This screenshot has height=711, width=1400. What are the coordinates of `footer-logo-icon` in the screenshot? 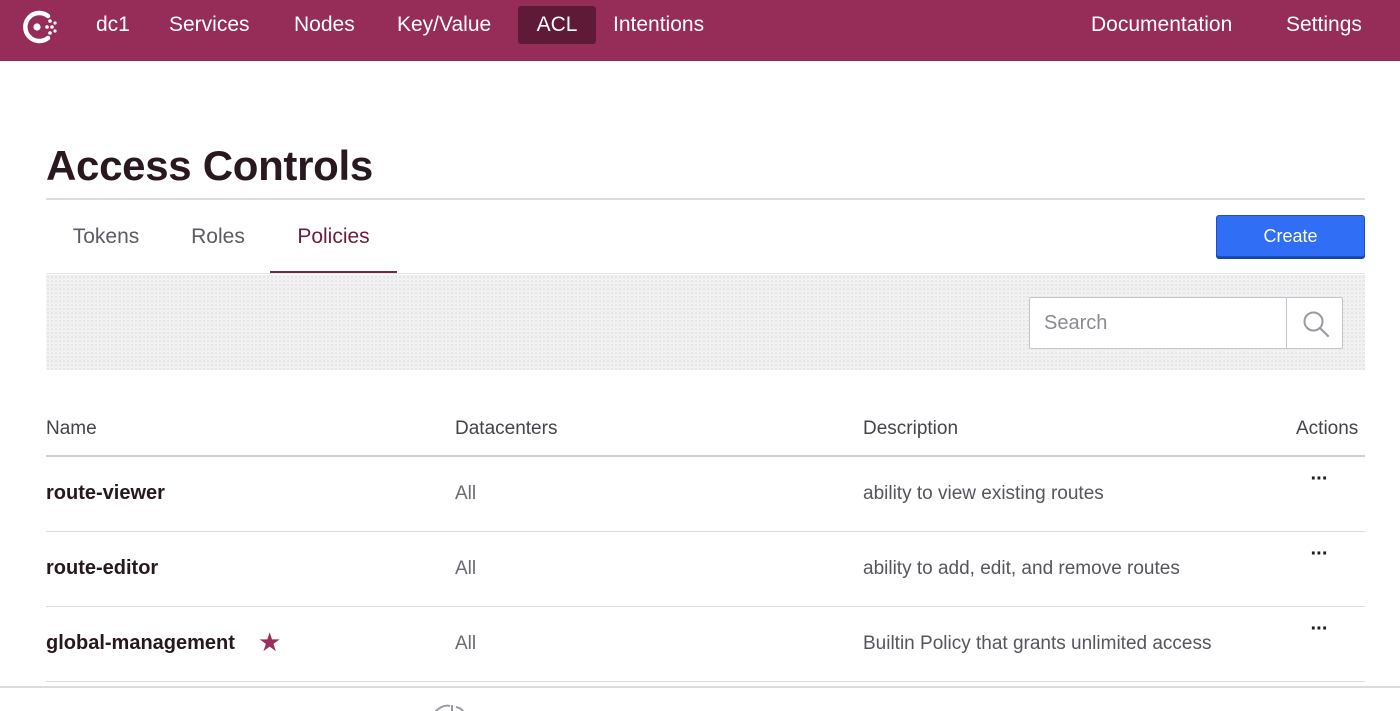 It's located at (450, 705).